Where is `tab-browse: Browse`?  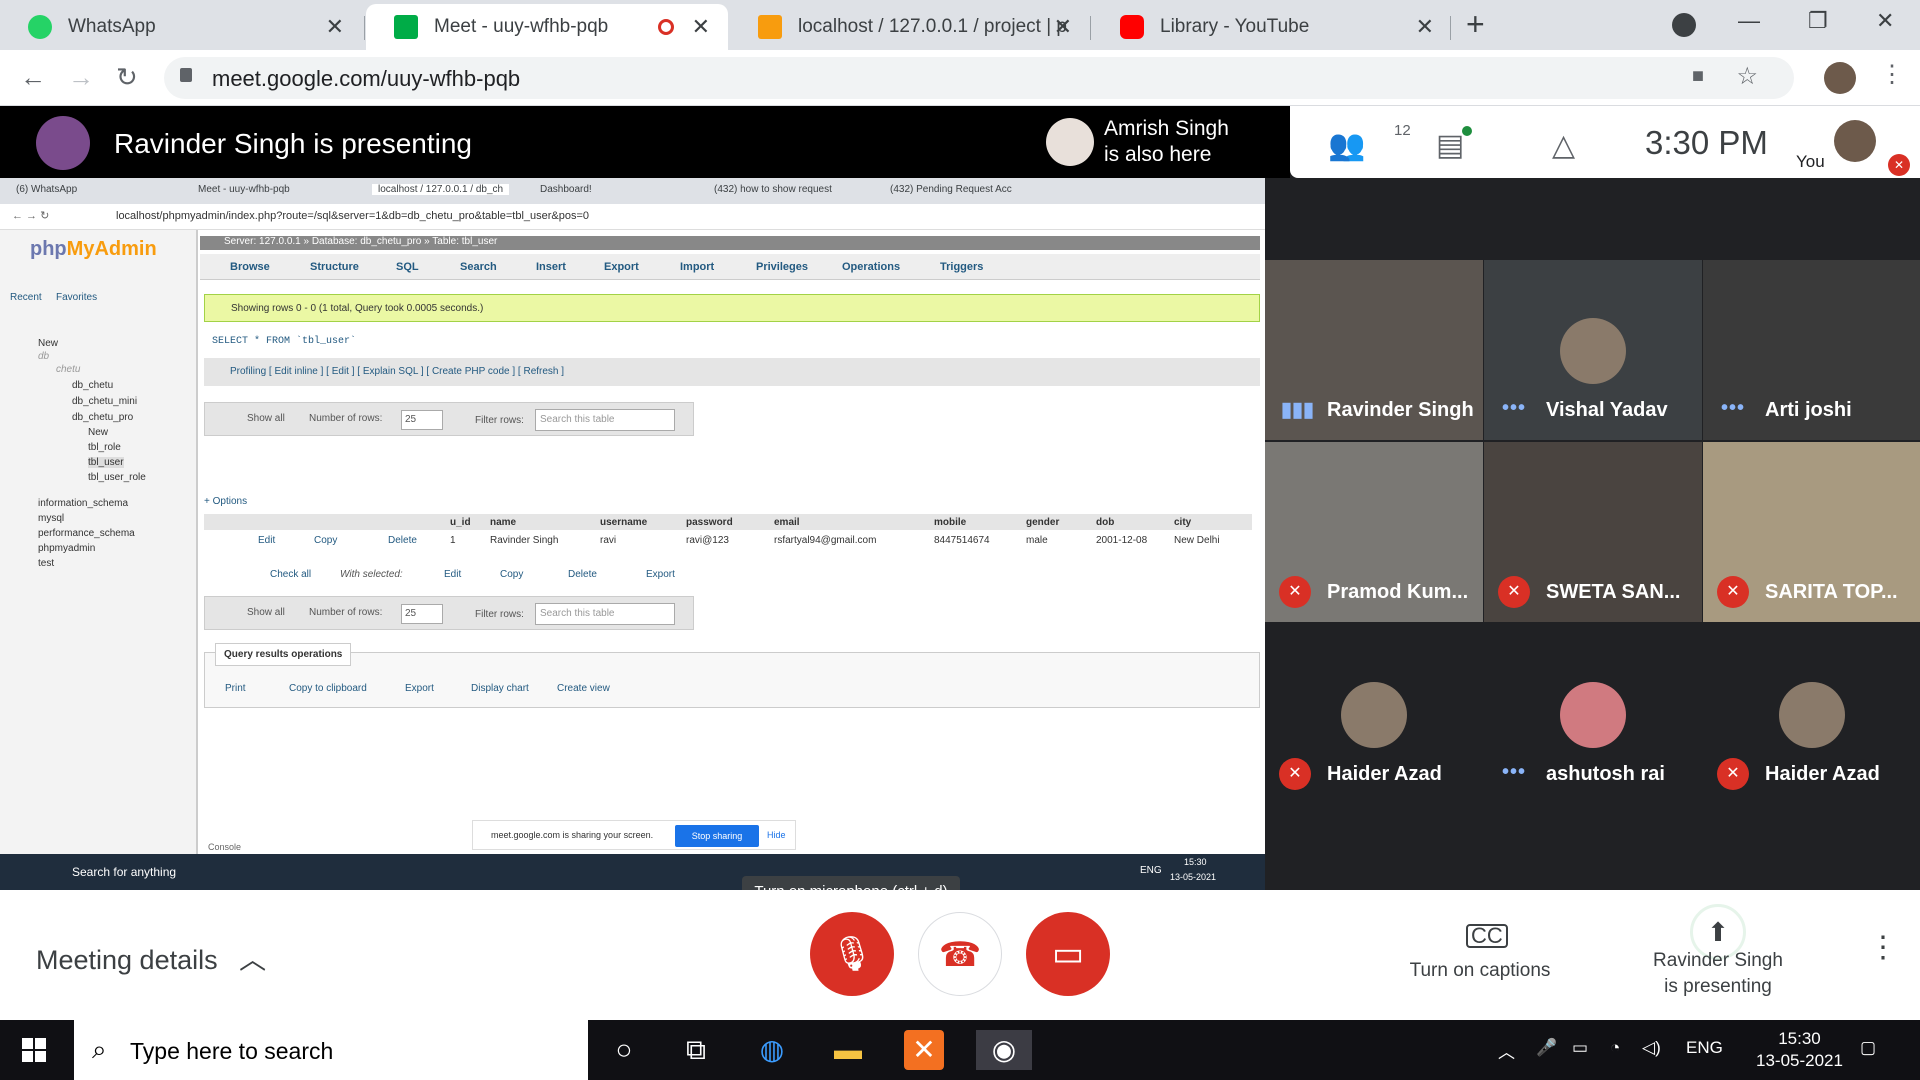
tab-browse: Browse is located at coordinates (250, 267).